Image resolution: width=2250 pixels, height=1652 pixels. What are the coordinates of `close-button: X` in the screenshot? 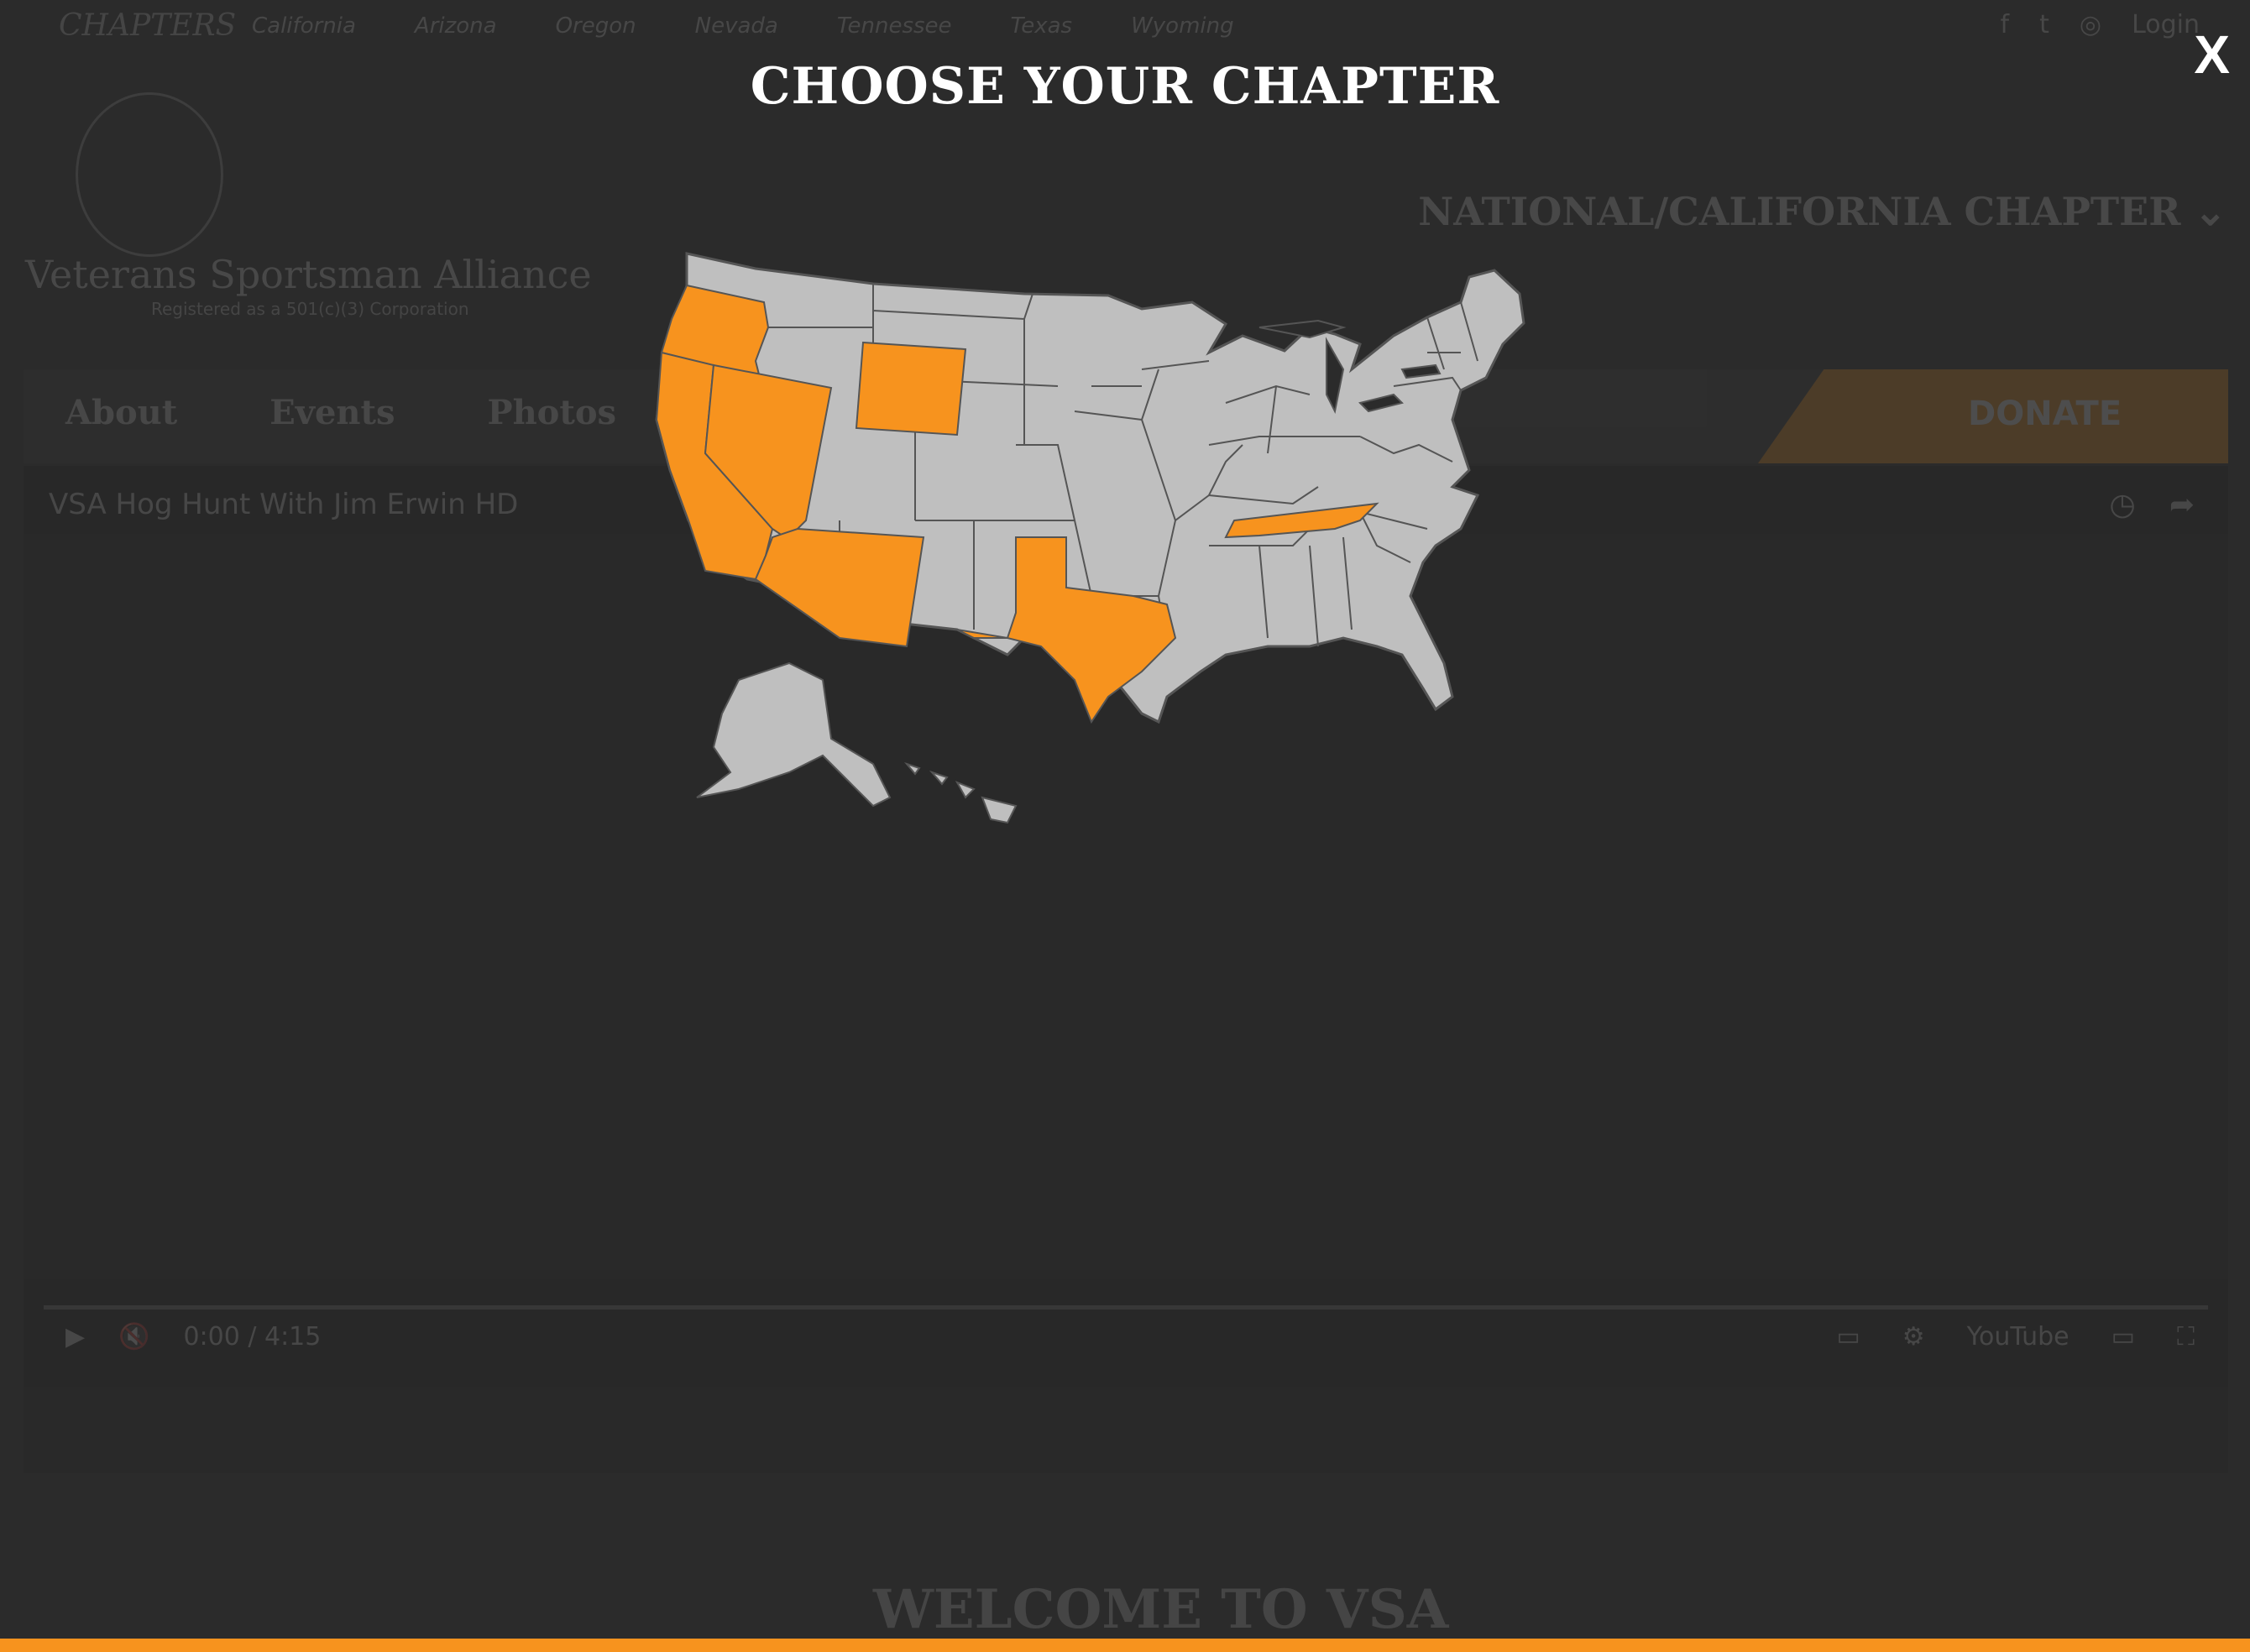 It's located at (2212, 55).